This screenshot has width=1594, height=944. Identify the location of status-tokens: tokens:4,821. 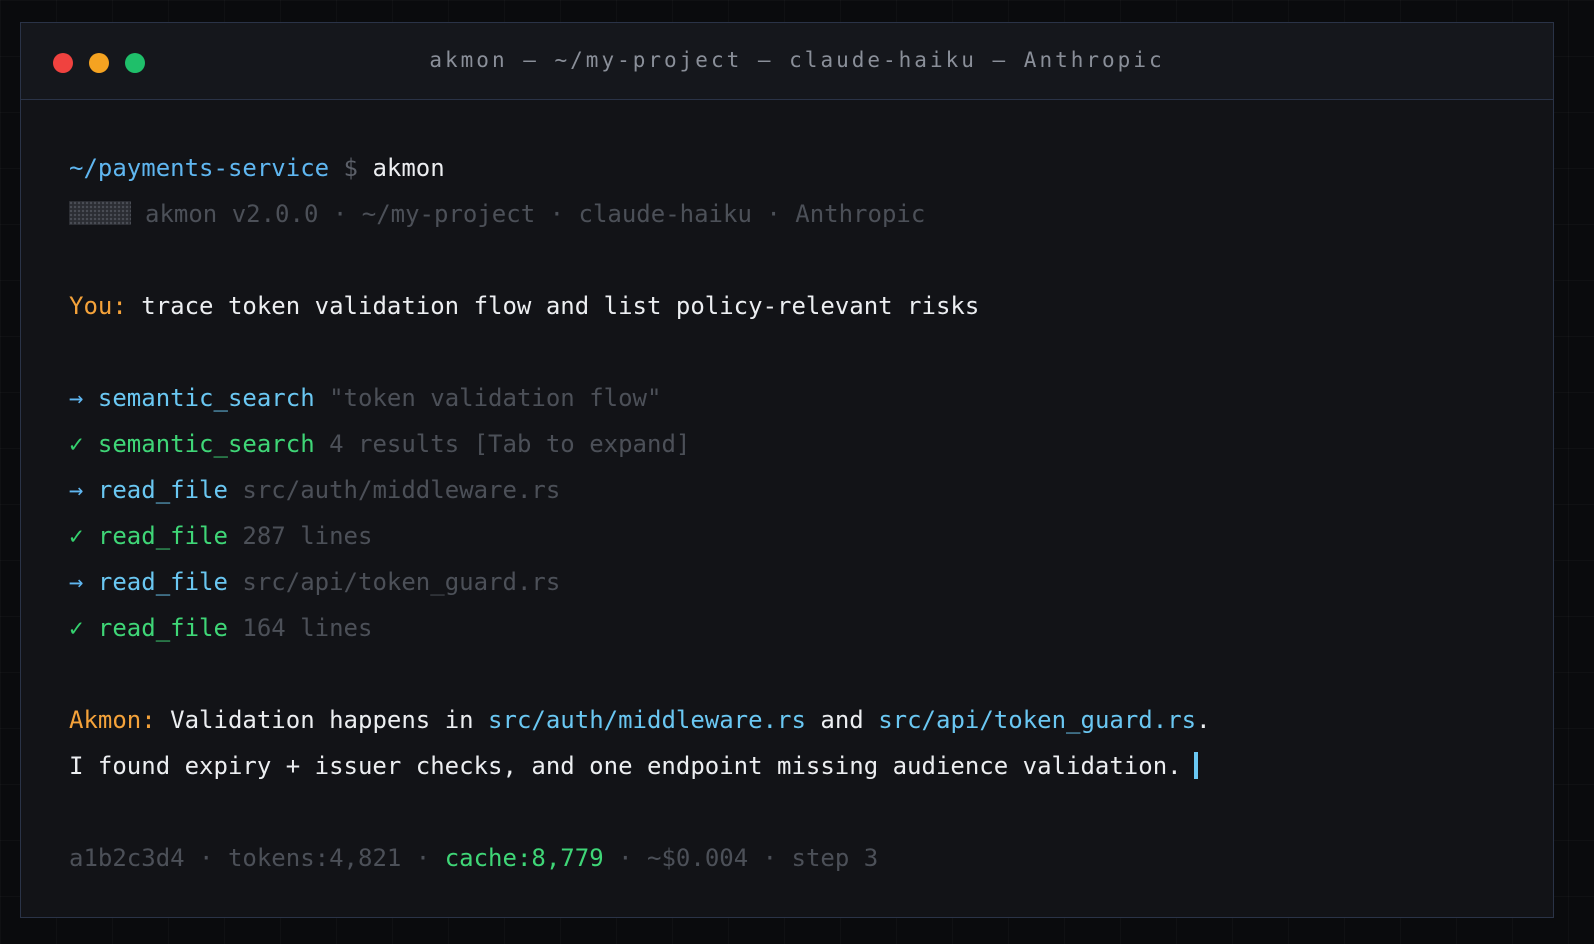
(314, 858).